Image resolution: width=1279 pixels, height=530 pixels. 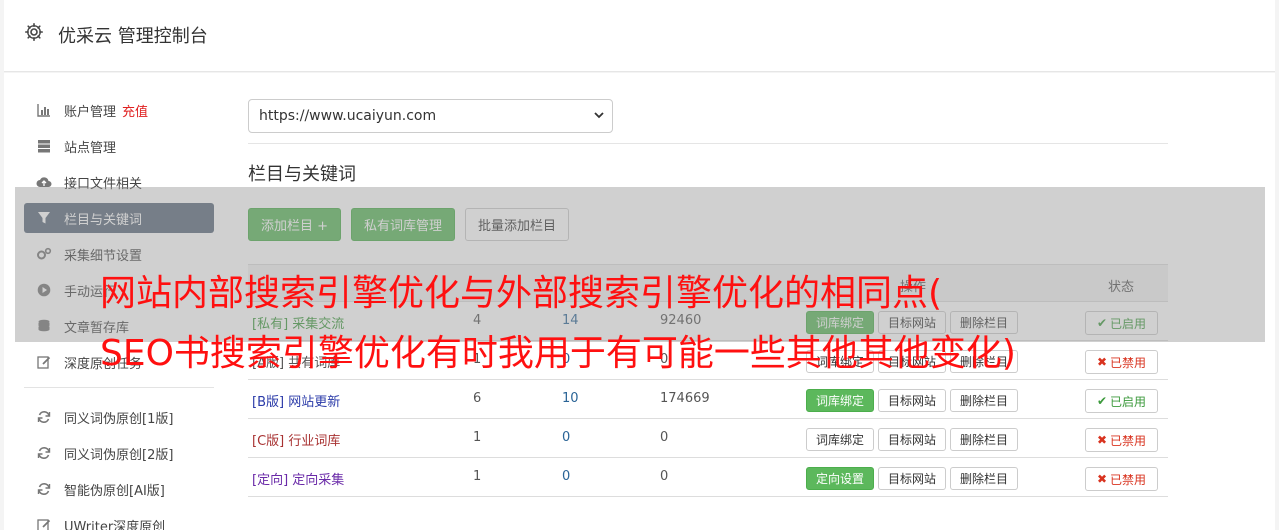 I want to click on column-title: 行业词库, so click(x=314, y=441).